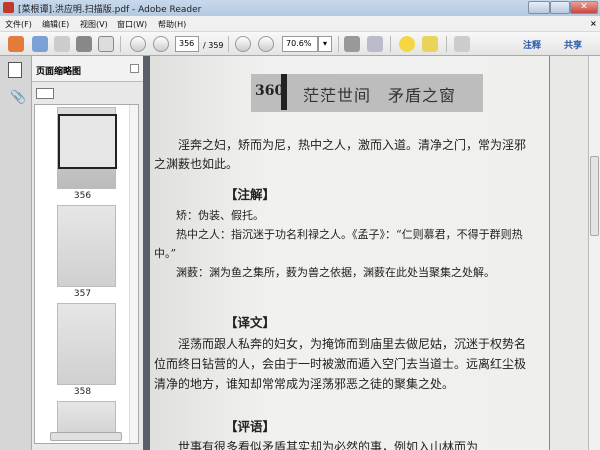 The width and height of the screenshot is (600, 450). What do you see at coordinates (560, 7) in the screenshot?
I see `maximize-button` at bounding box center [560, 7].